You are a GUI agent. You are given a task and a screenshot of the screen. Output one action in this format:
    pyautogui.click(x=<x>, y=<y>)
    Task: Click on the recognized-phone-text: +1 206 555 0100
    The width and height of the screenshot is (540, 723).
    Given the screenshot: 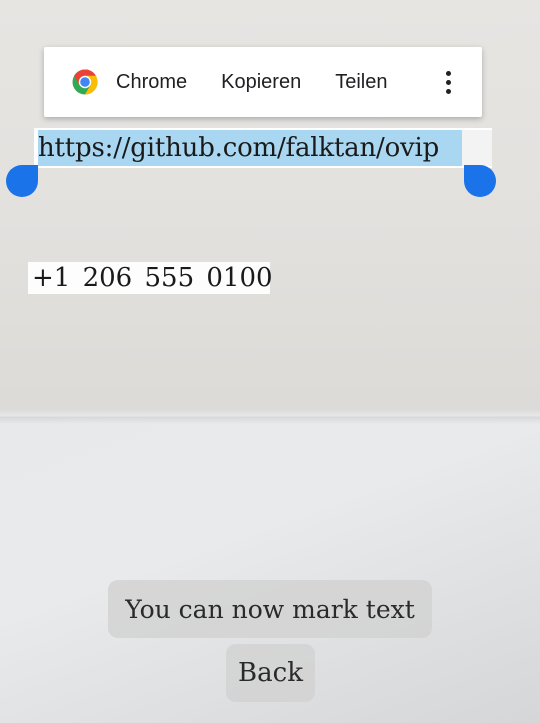 What is the action you would take?
    pyautogui.click(x=152, y=278)
    